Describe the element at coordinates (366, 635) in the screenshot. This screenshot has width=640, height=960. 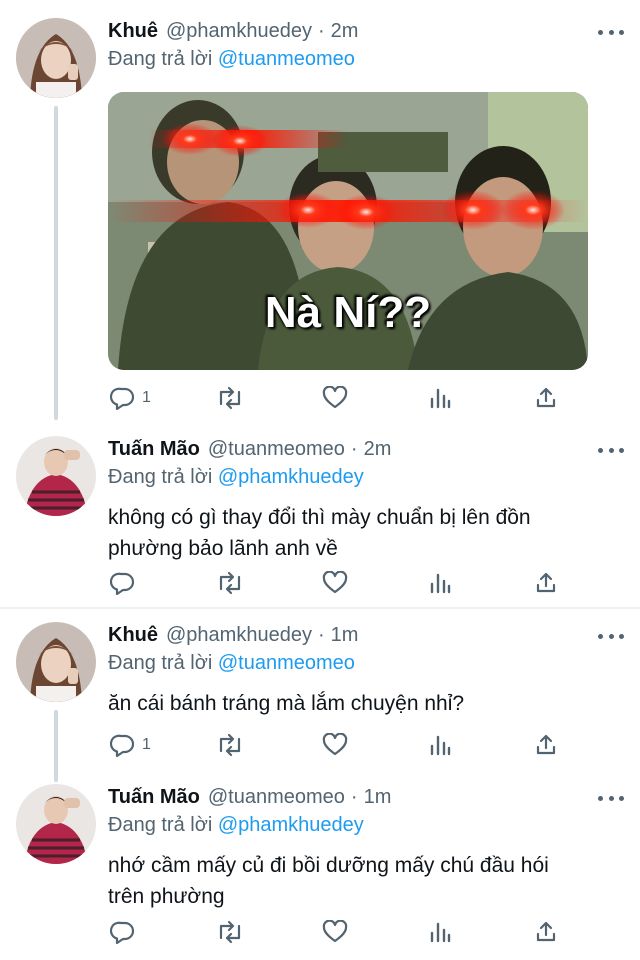
I see `tweet-header: Khuê @phamkhuedey · 1m` at that location.